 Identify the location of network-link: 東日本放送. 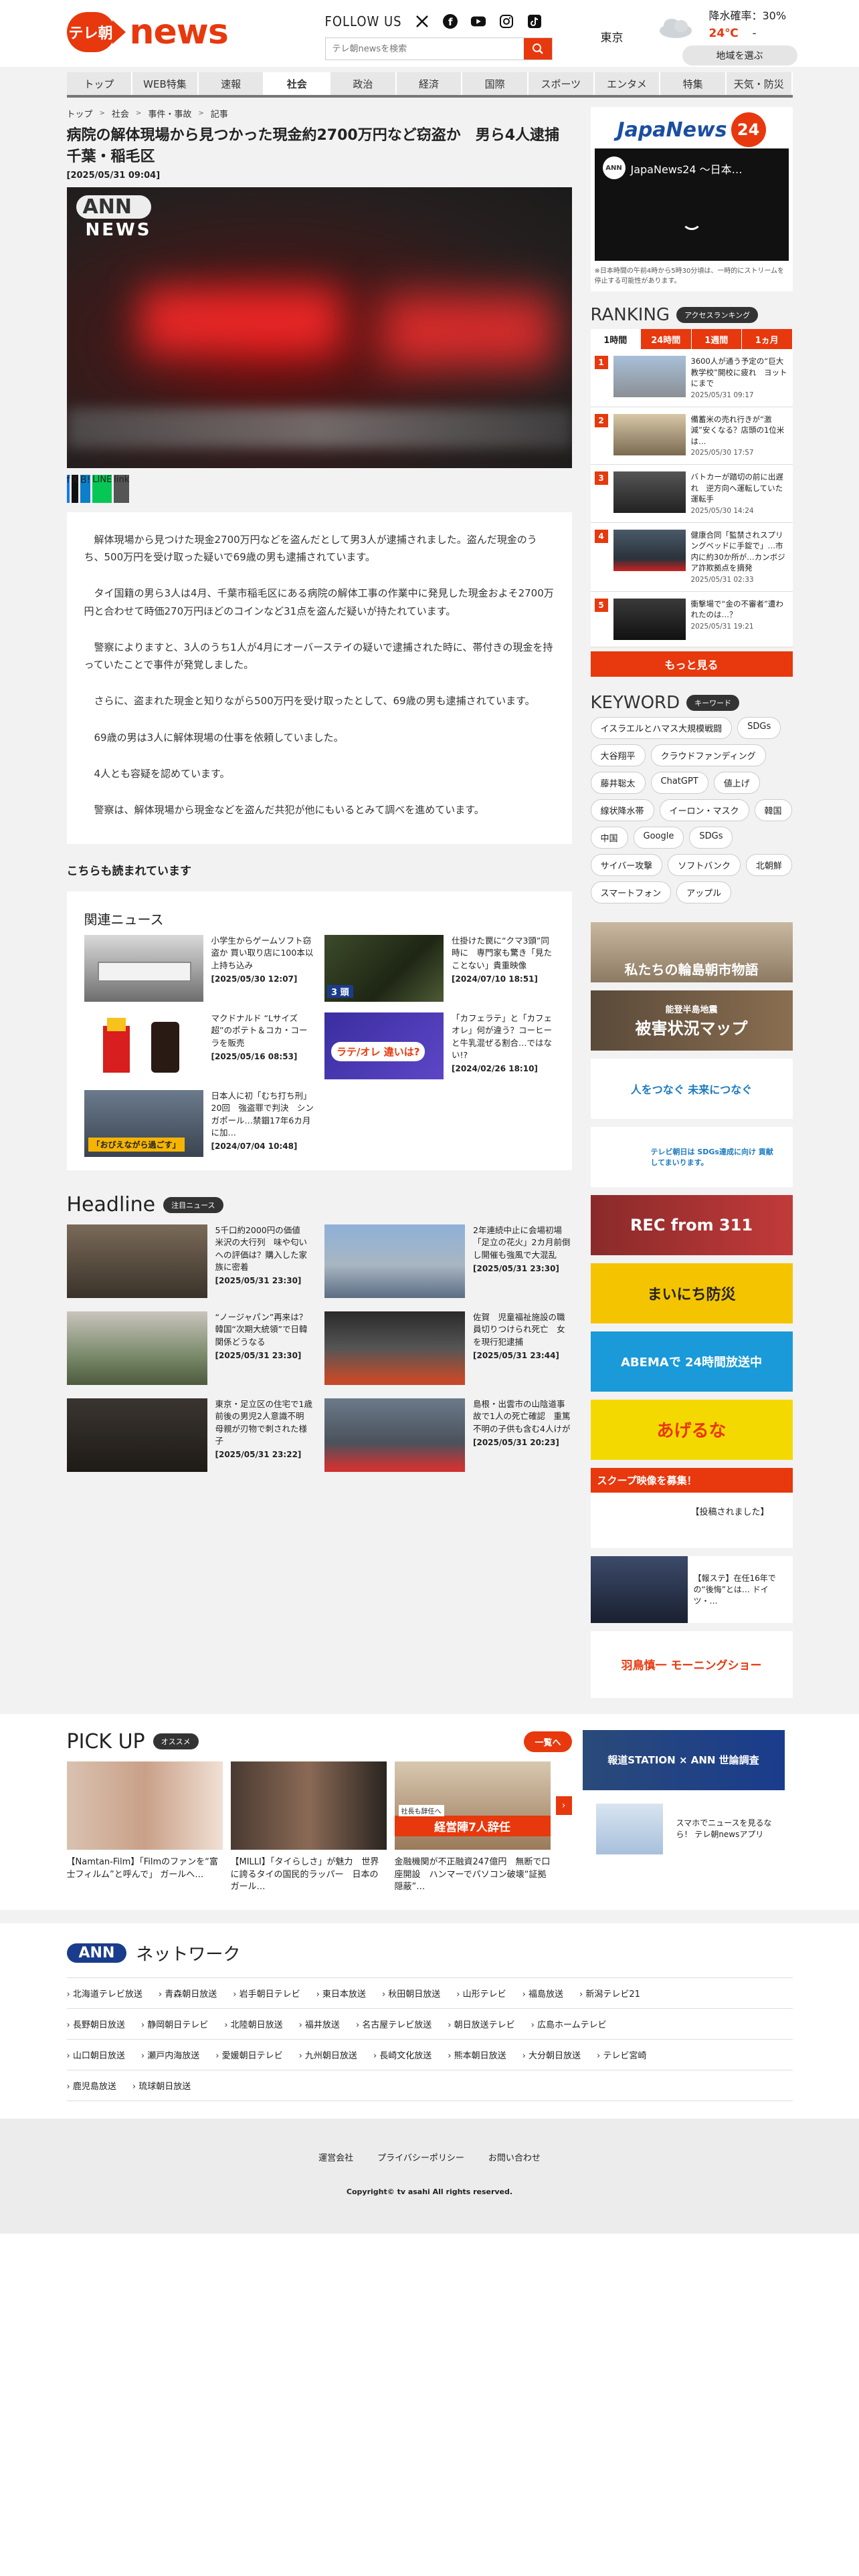
(341, 1993).